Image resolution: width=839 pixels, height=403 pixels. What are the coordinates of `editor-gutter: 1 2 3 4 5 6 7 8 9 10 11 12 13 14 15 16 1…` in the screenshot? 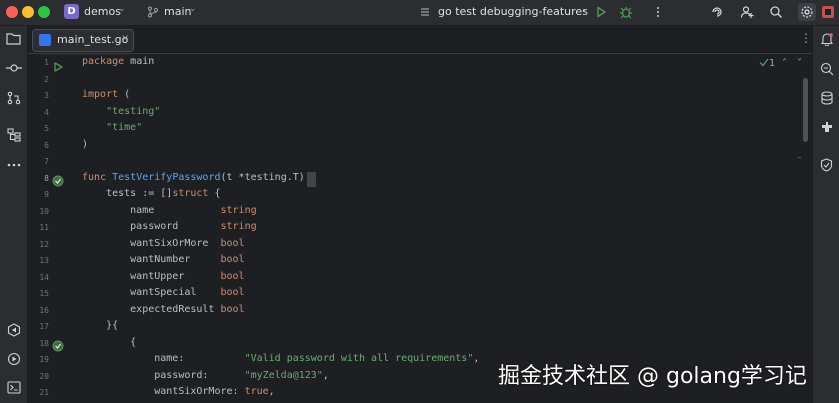 It's located at (48, 228).